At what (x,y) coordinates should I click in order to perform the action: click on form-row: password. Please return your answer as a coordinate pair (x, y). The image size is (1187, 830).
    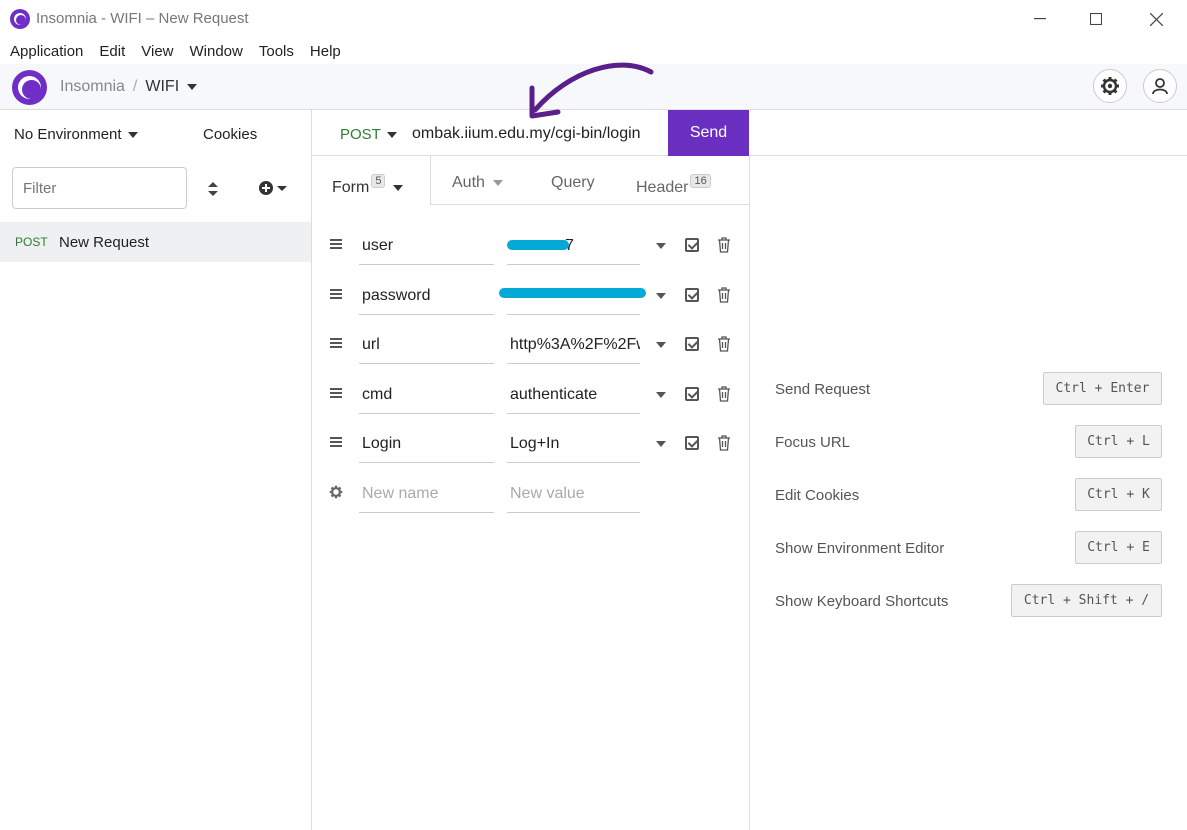
    Looking at the image, I should click on (530, 296).